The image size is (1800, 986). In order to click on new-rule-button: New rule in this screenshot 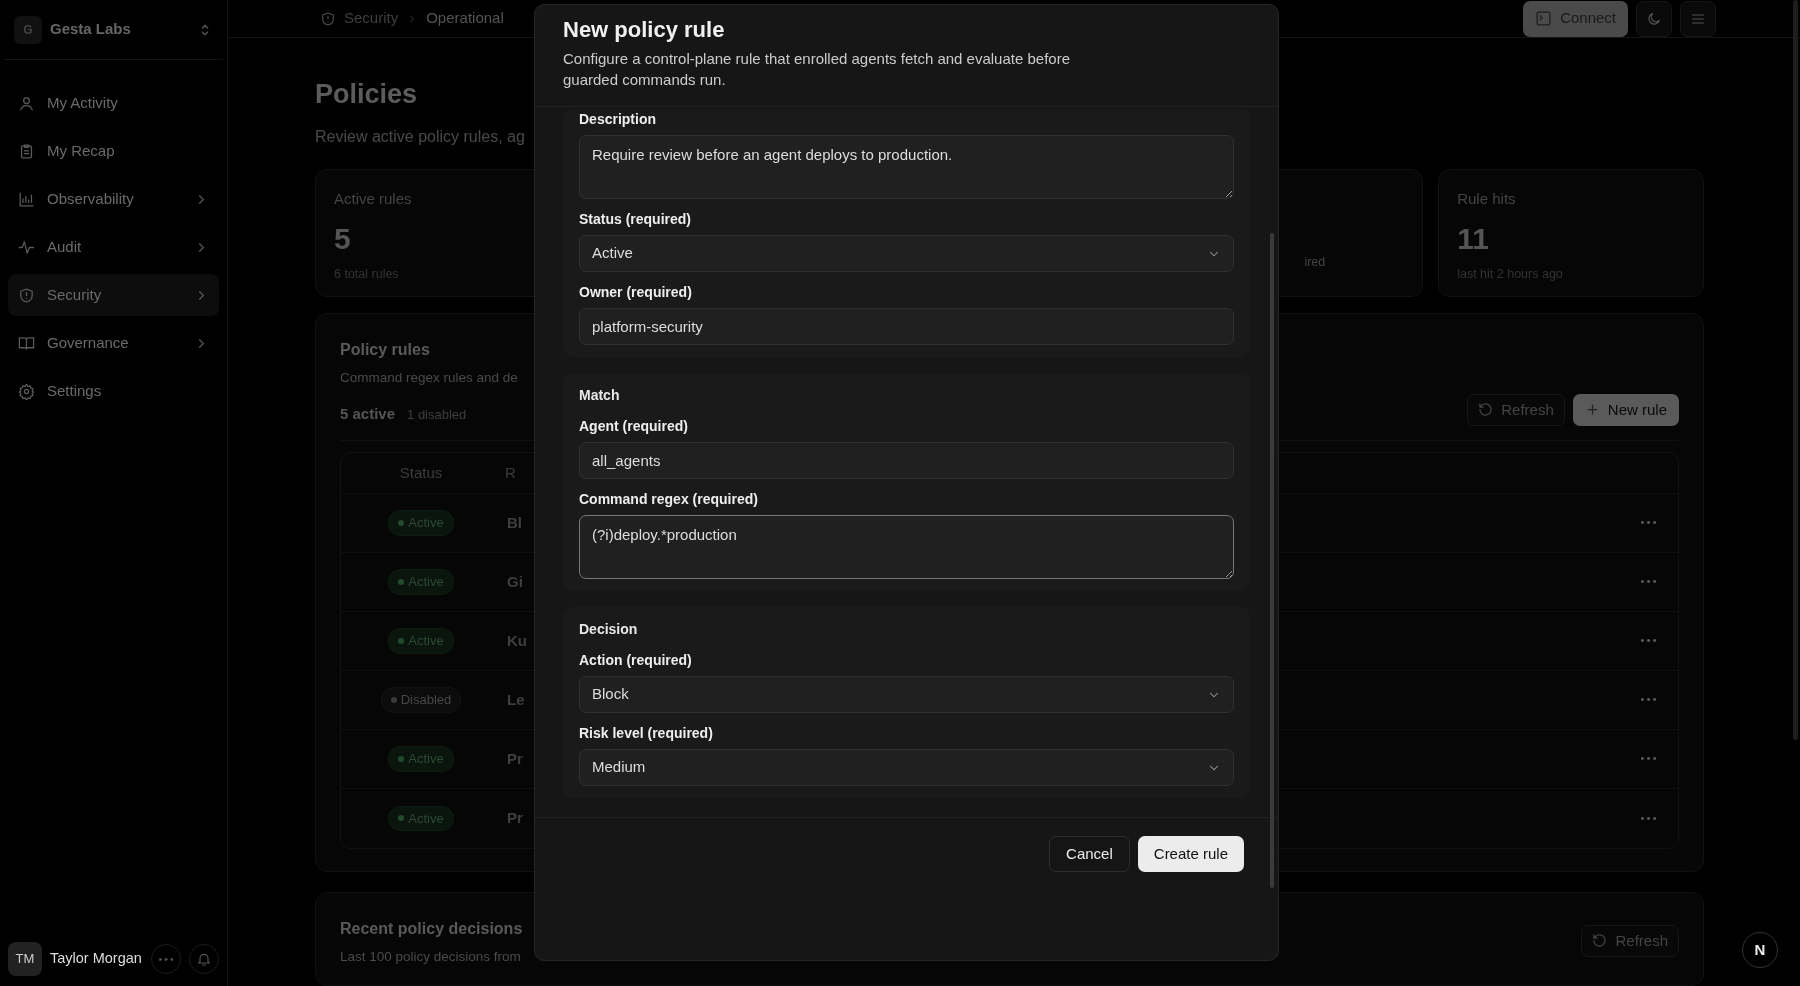, I will do `click(1625, 409)`.